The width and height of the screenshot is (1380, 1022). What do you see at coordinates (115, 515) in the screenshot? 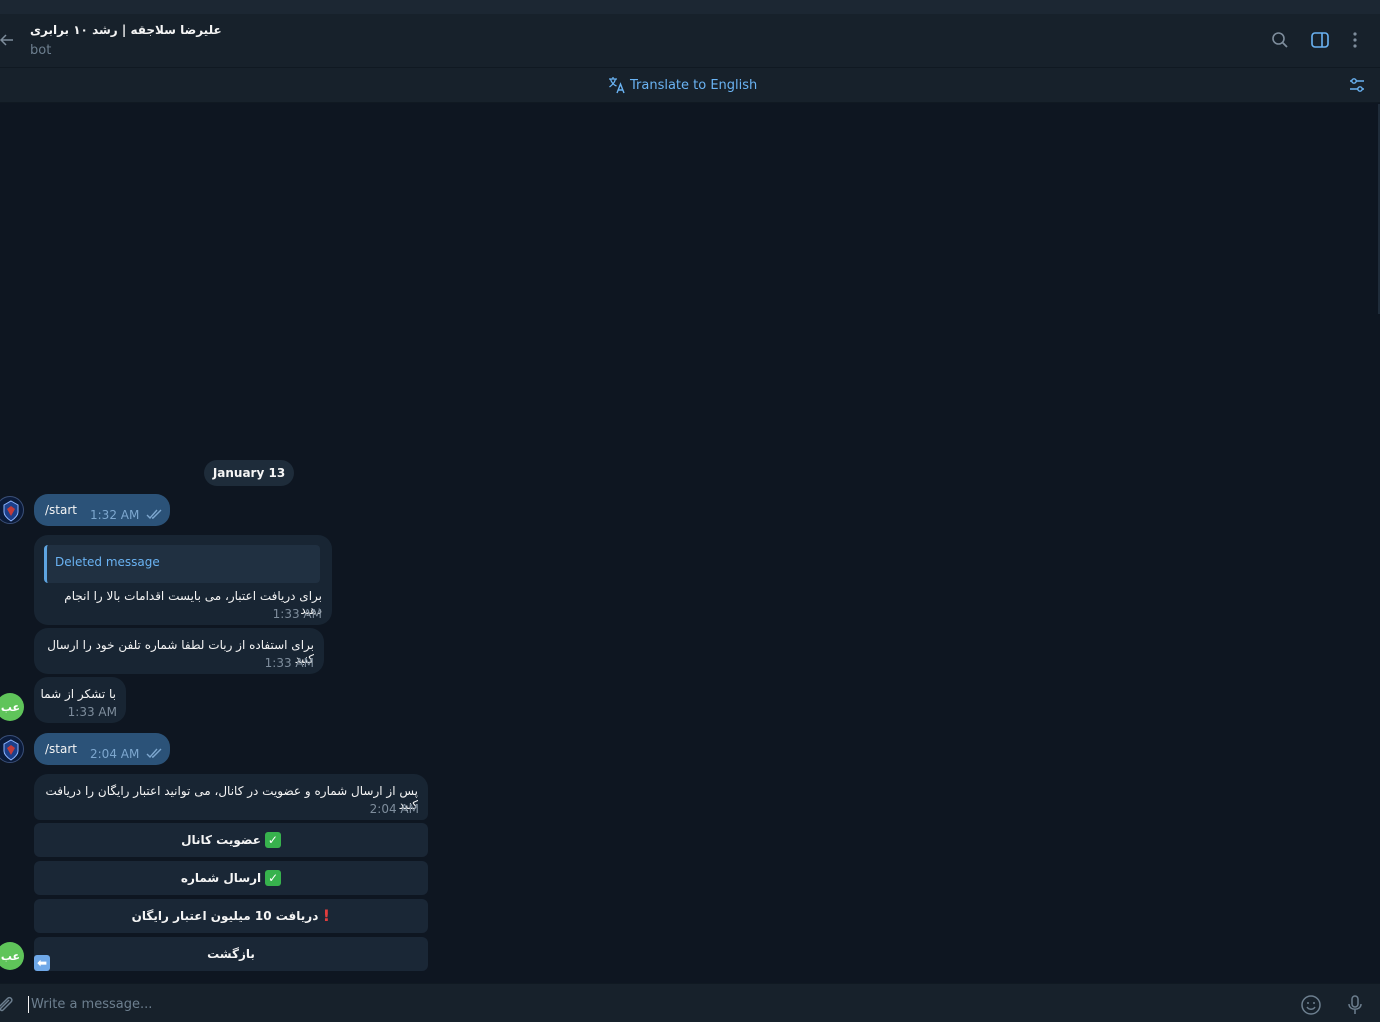
I see `message-time: 1:32 AM` at bounding box center [115, 515].